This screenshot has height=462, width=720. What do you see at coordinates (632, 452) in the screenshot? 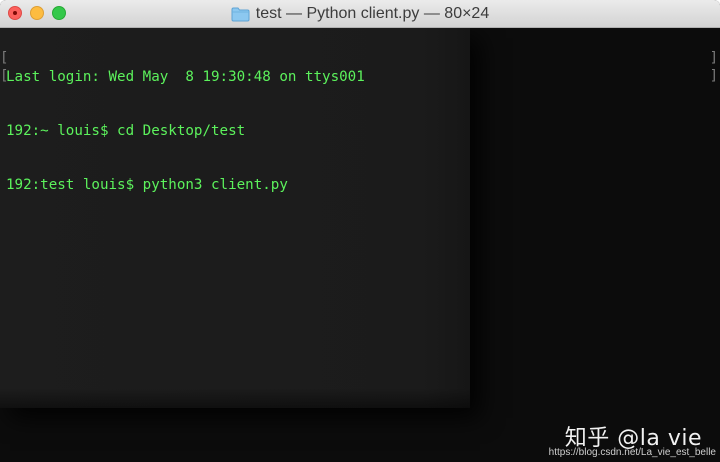
I see `watermark-url: https://blog.csdn.net/La_vie_est_belle` at bounding box center [632, 452].